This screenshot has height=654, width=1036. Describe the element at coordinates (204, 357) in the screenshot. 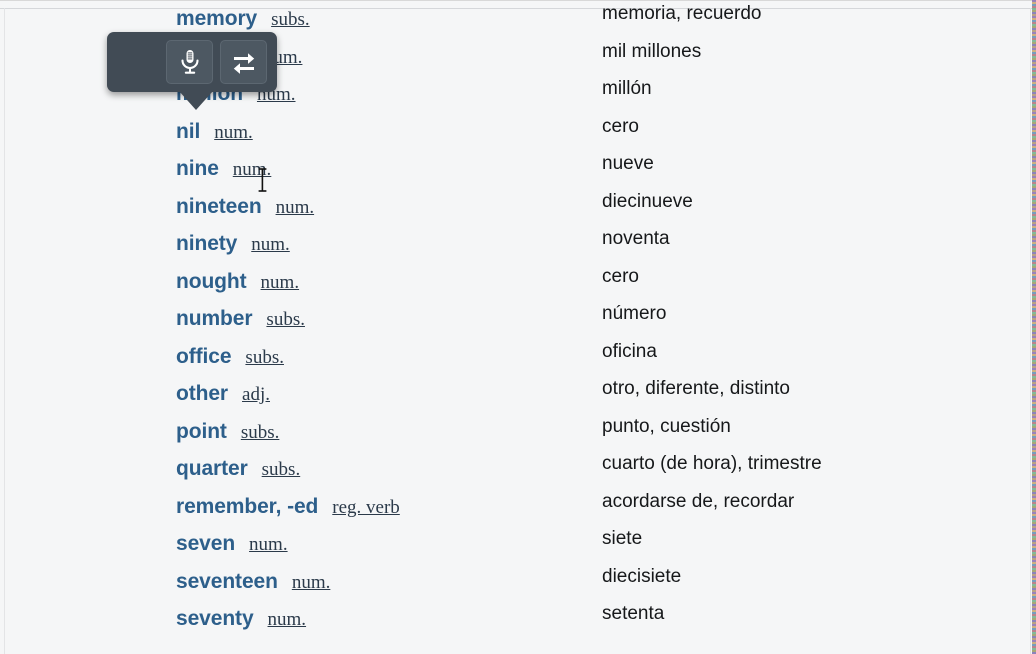

I see `headword: office` at that location.